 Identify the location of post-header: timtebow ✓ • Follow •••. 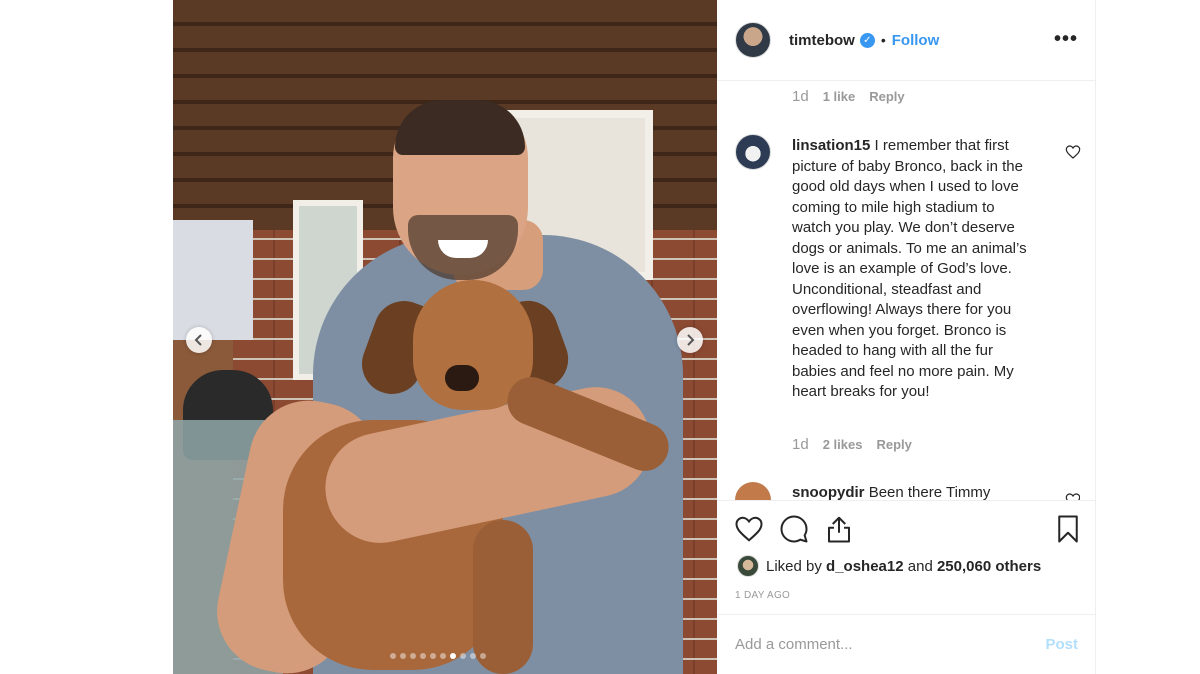
(906, 40).